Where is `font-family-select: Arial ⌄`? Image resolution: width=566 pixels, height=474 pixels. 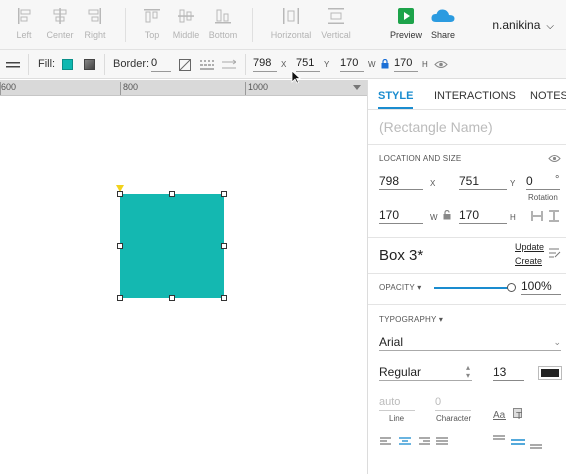
font-family-select: Arial ⌄ is located at coordinates (470, 343).